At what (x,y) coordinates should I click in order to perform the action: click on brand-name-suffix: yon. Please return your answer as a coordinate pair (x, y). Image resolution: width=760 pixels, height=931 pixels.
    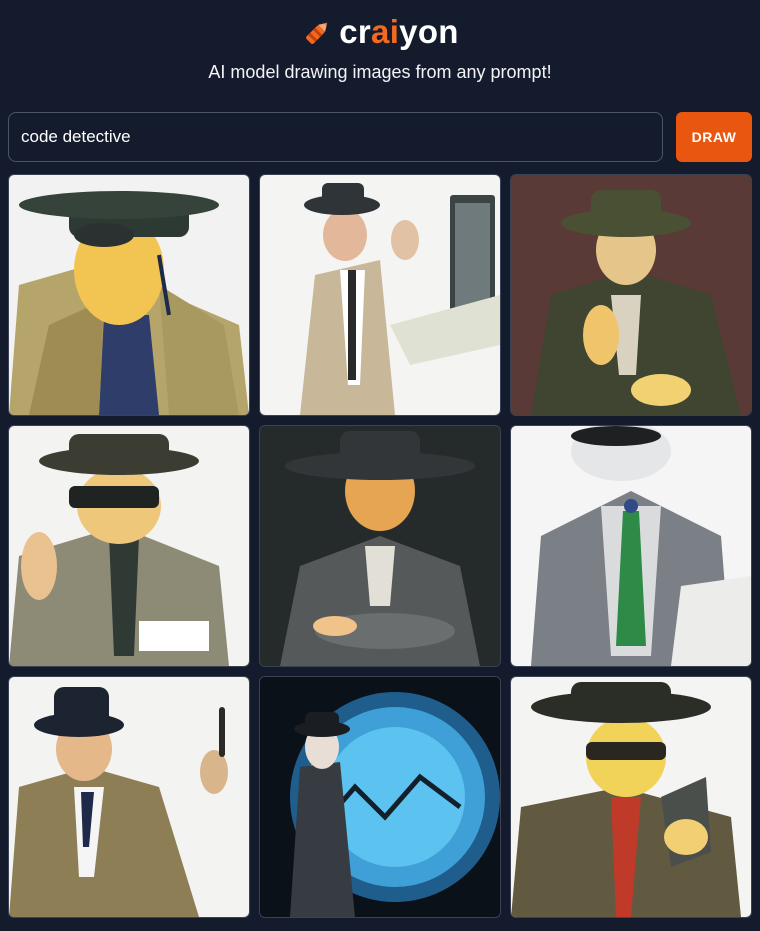
    Looking at the image, I should click on (429, 31).